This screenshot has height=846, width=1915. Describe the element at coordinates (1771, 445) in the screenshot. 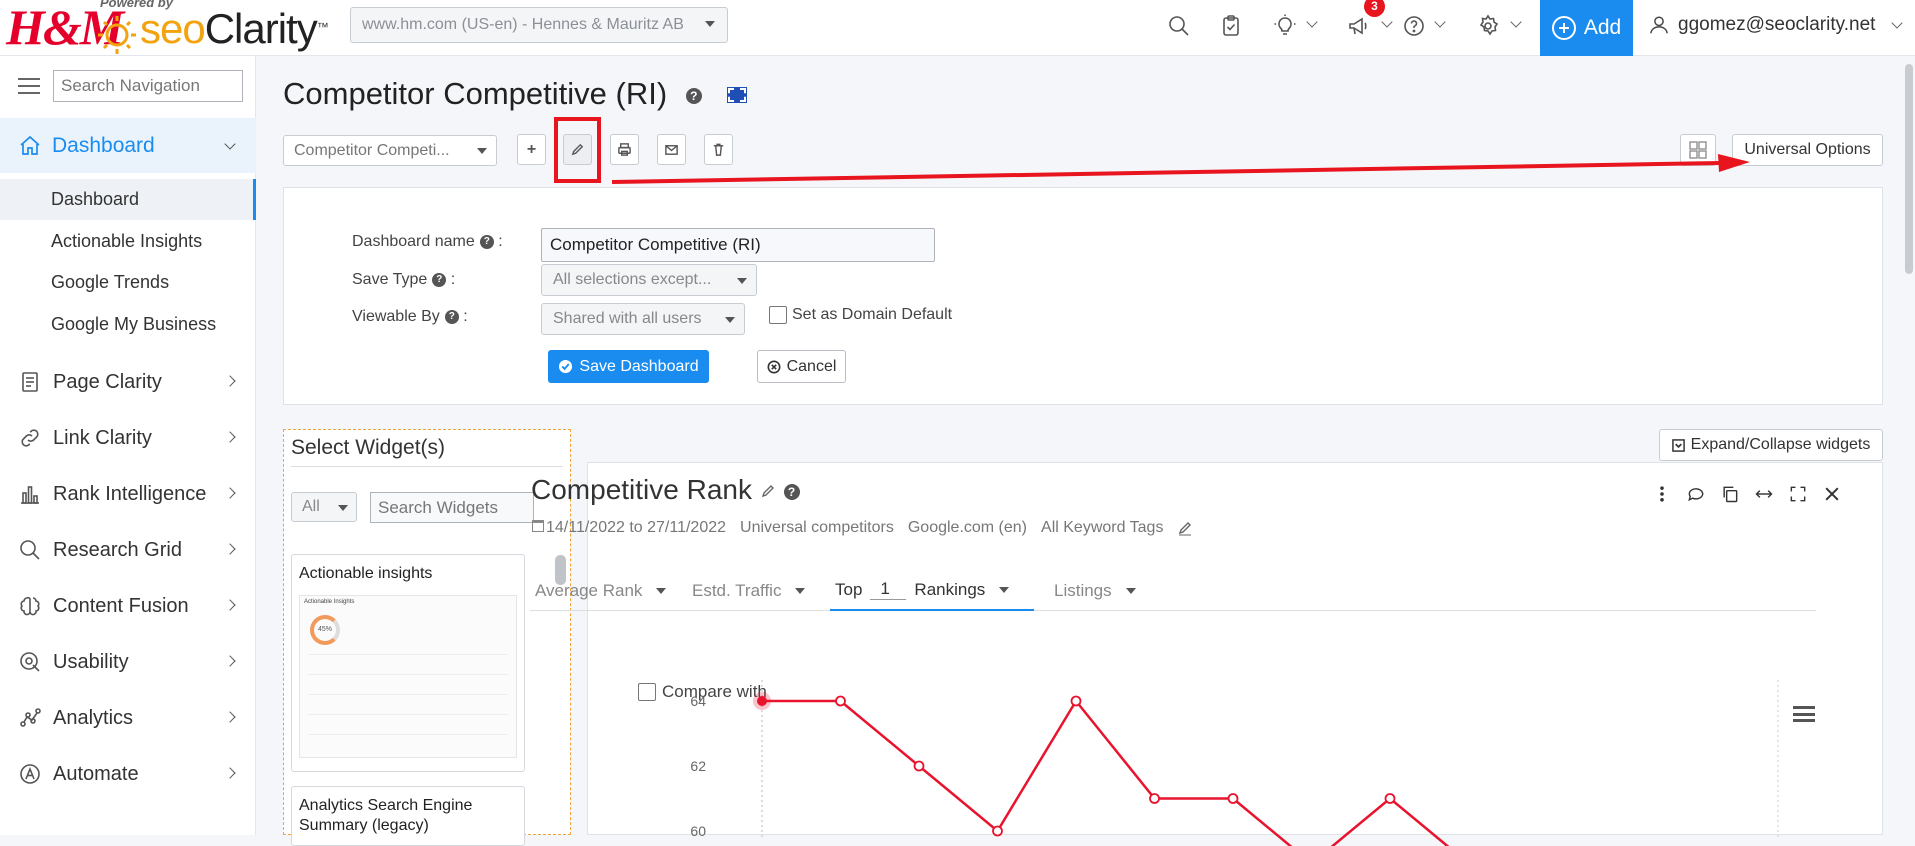

I see `expand-collapse-widgets-button: Expand/Collapse widgets` at that location.